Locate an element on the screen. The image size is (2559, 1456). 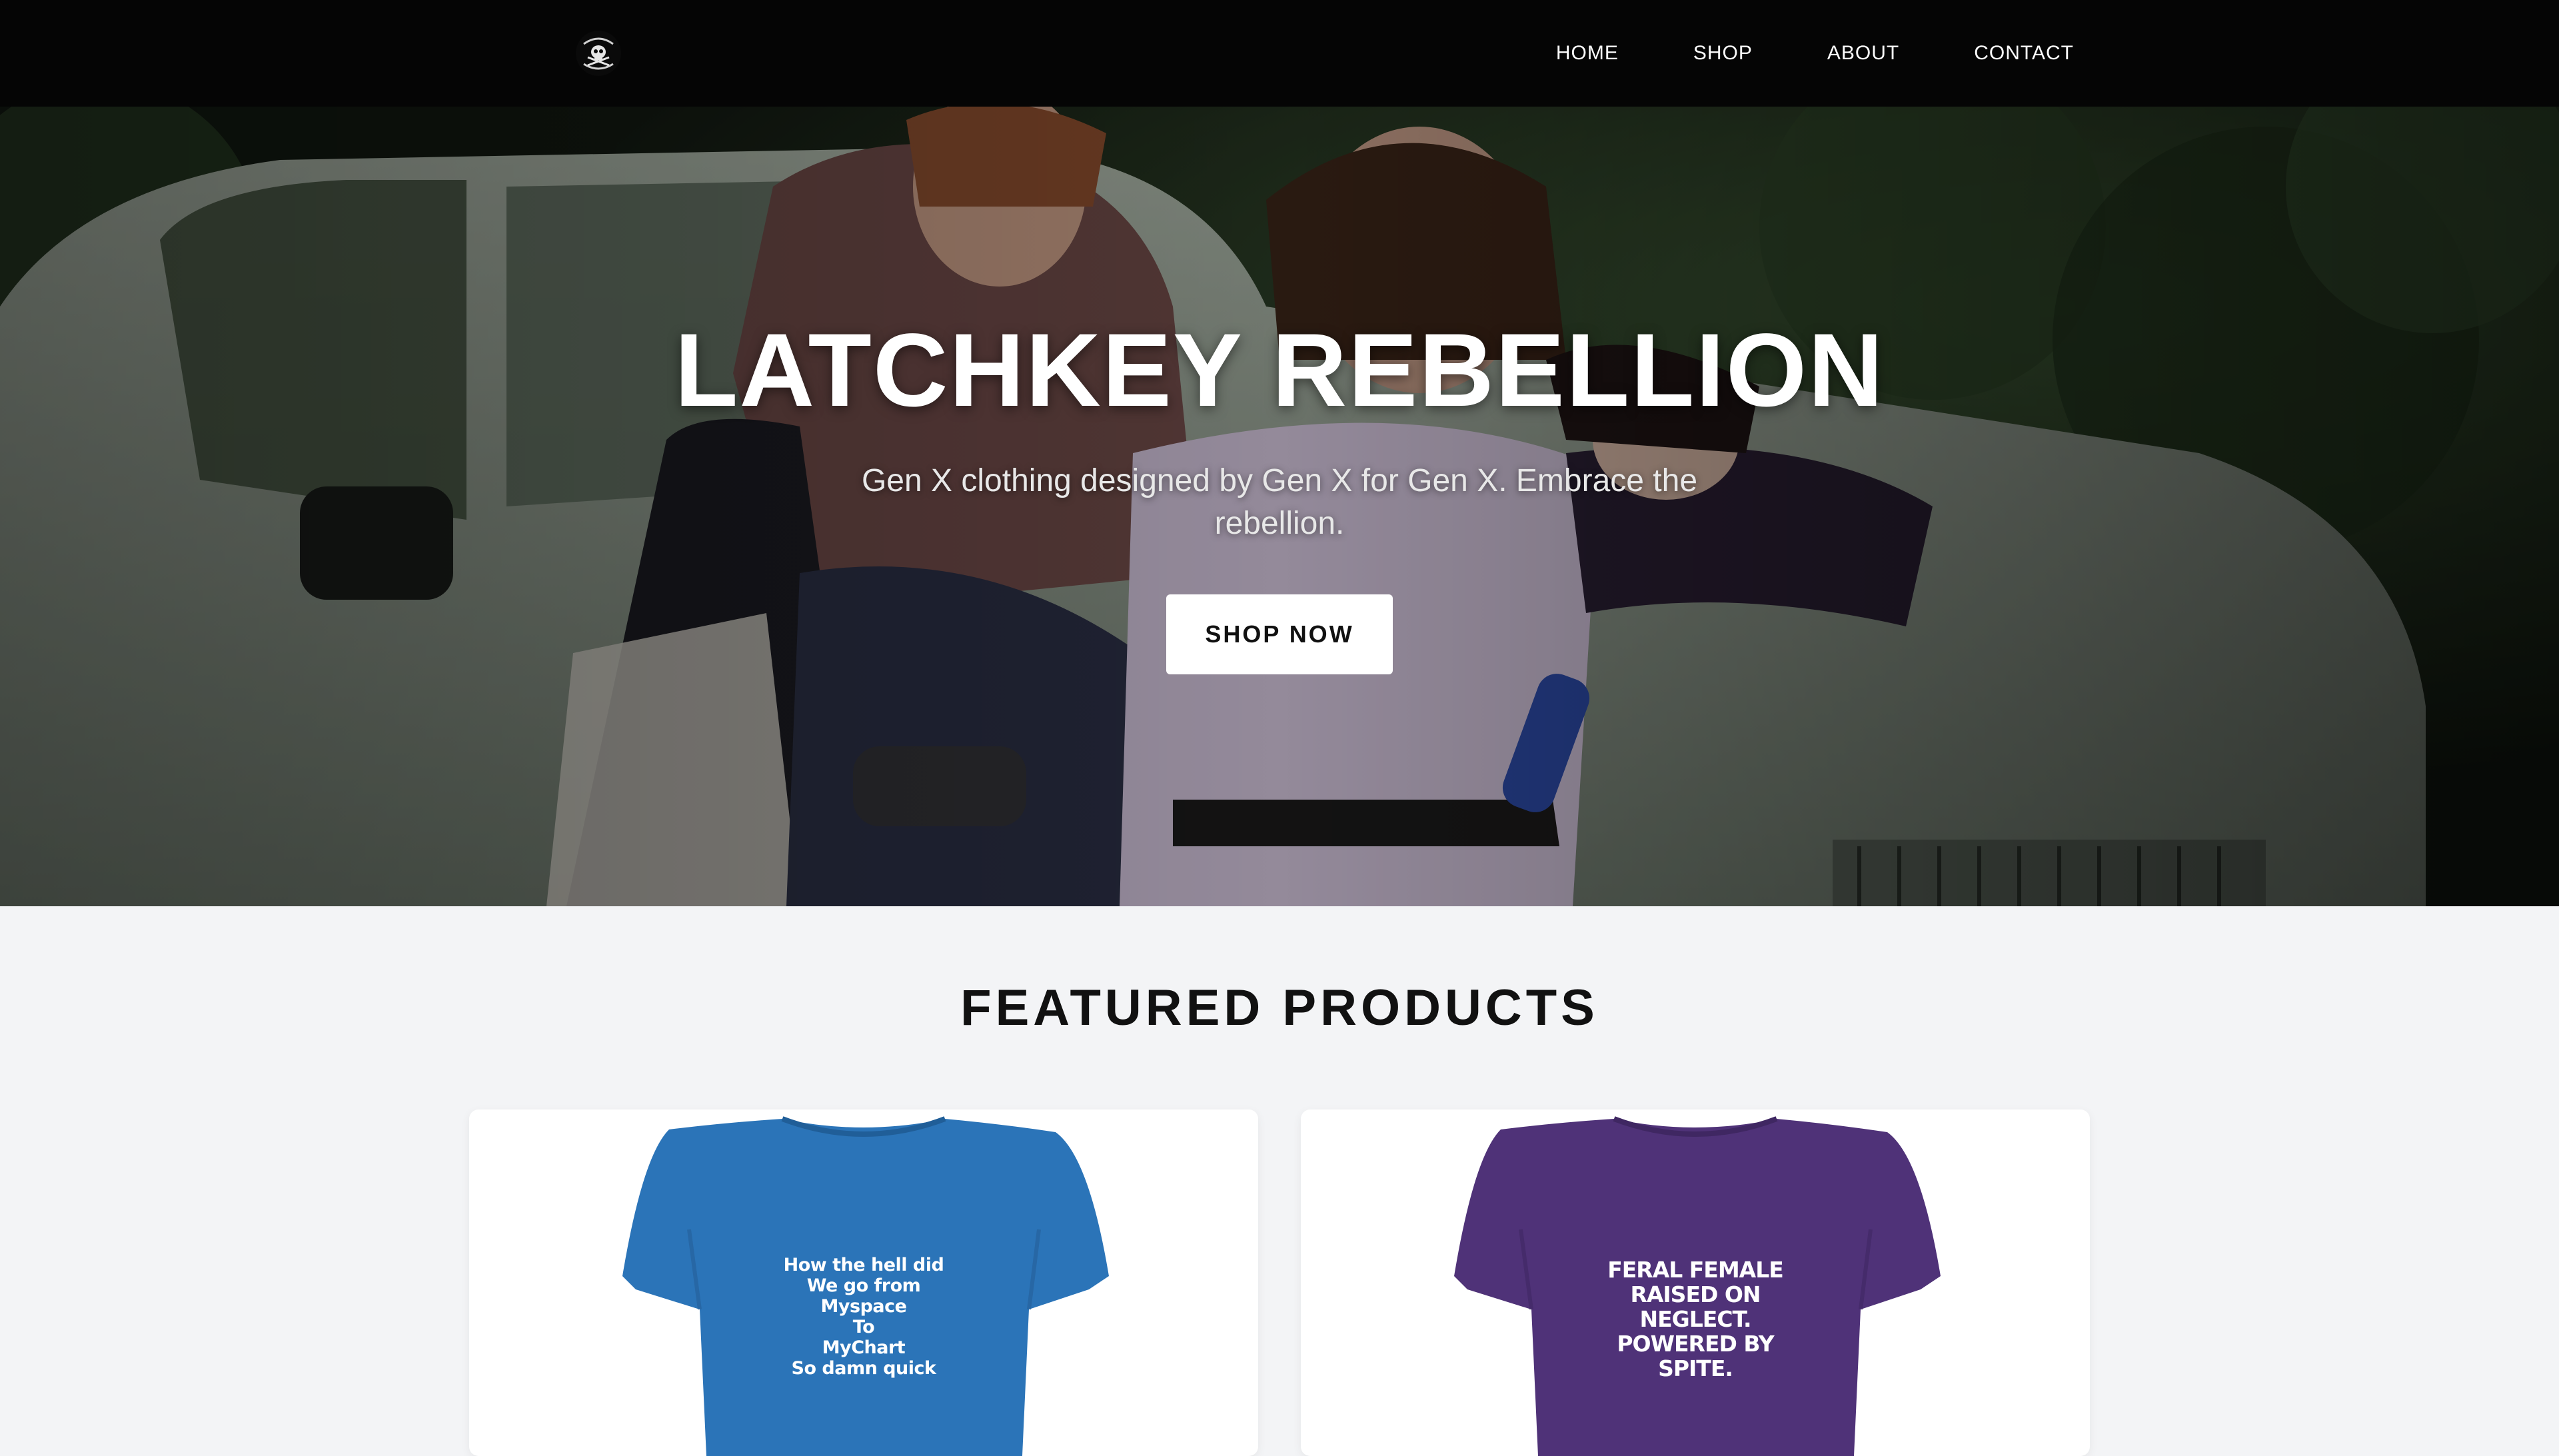
nav-home-link: HOME is located at coordinates (1587, 53).